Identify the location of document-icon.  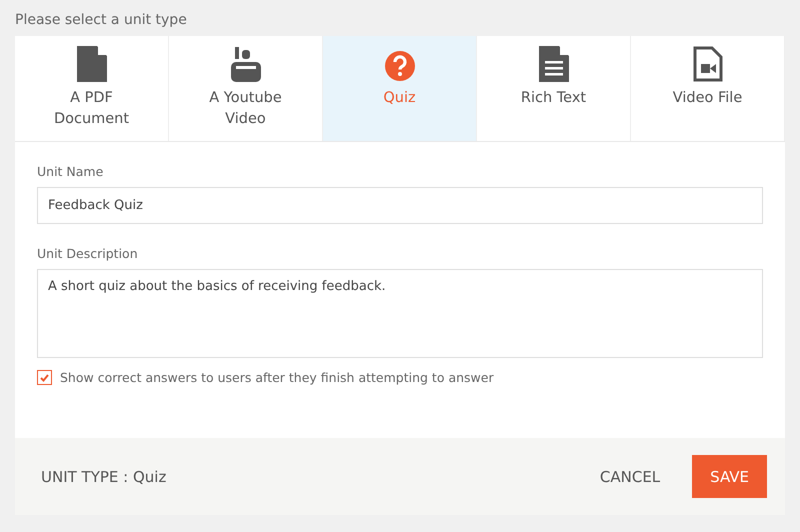
(553, 64).